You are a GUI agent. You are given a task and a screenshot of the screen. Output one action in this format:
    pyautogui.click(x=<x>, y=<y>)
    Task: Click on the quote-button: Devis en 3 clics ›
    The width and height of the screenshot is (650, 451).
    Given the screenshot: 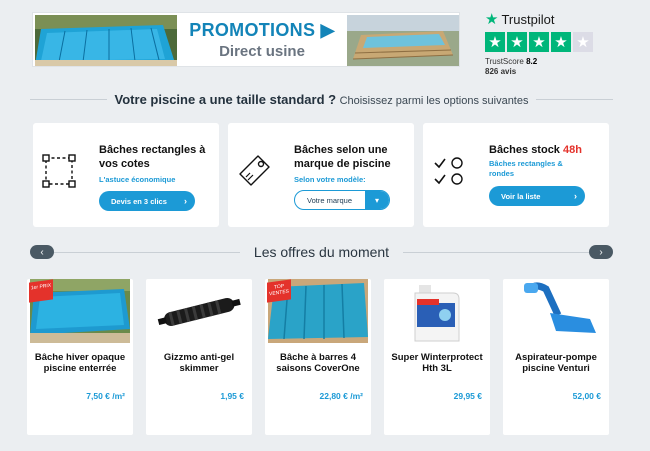 What is the action you would take?
    pyautogui.click(x=147, y=201)
    